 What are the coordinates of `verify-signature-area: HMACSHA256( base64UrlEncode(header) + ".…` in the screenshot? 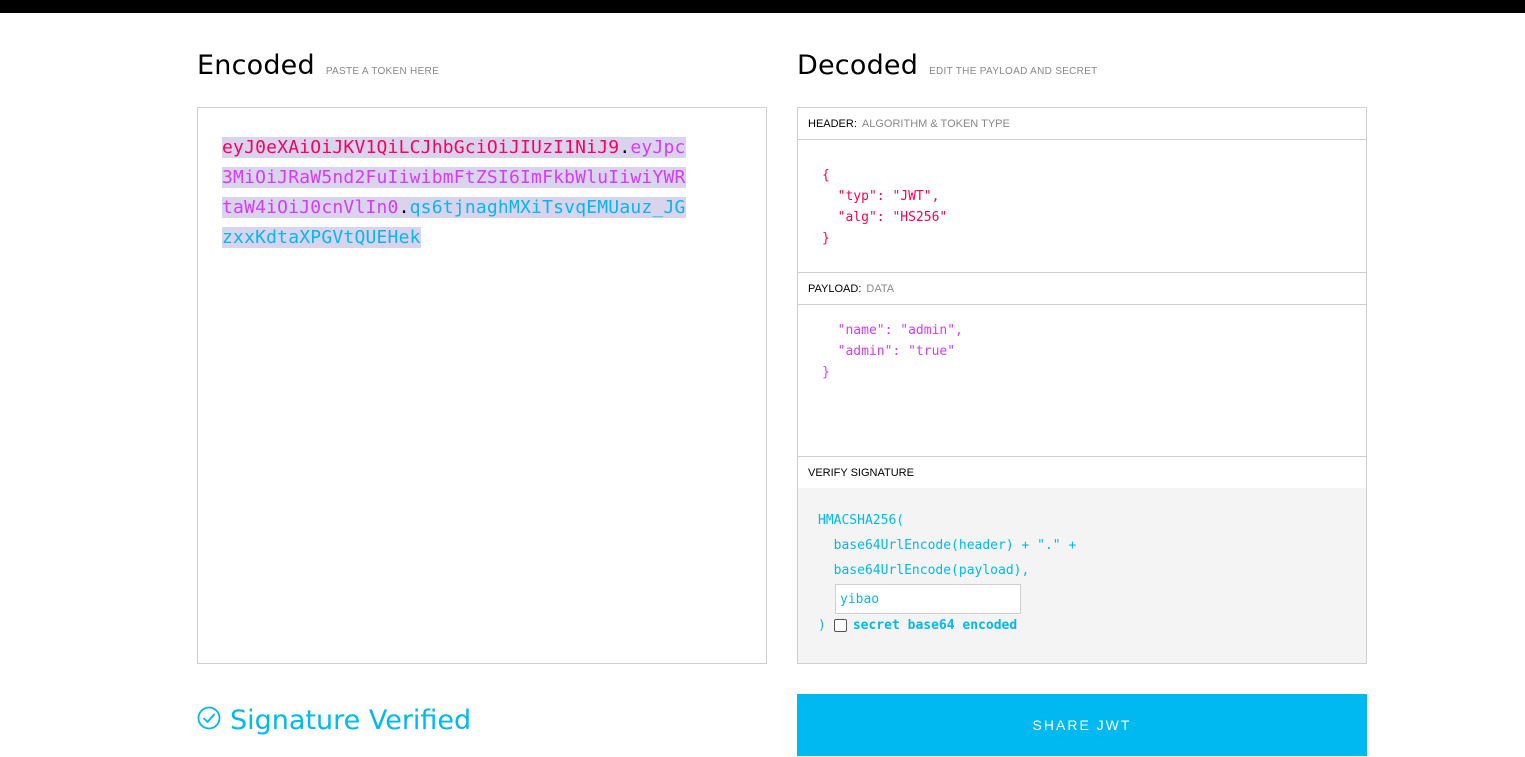 It's located at (1082, 575).